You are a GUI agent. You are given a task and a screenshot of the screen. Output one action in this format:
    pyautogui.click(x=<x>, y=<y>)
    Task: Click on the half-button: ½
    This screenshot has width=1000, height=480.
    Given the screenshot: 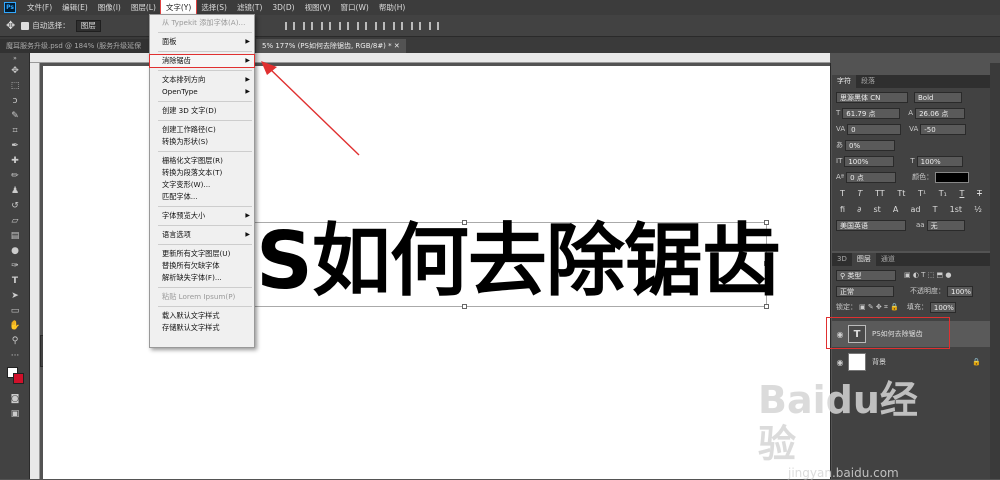 What is the action you would take?
    pyautogui.click(x=978, y=209)
    